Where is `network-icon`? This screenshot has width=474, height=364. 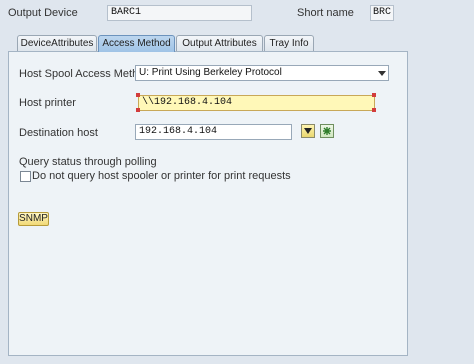
network-icon is located at coordinates (327, 131).